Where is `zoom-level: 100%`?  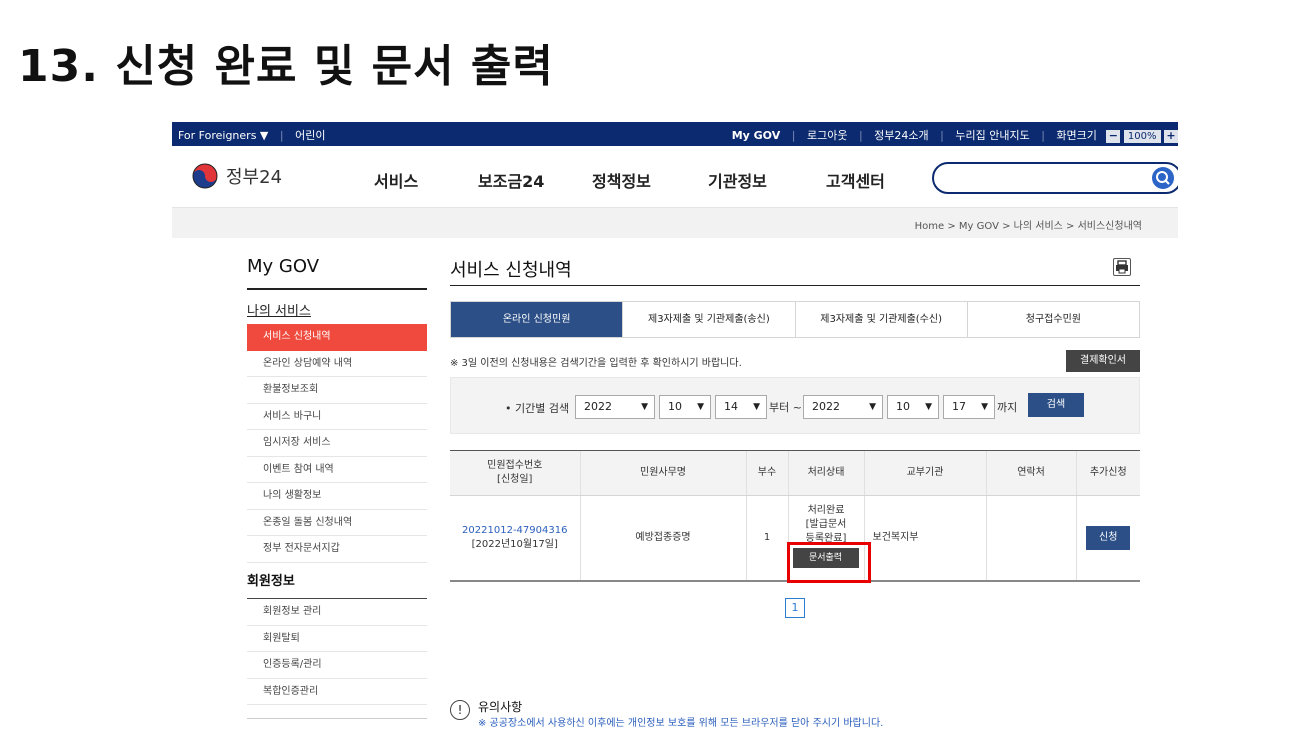
zoom-level: 100% is located at coordinates (1142, 136).